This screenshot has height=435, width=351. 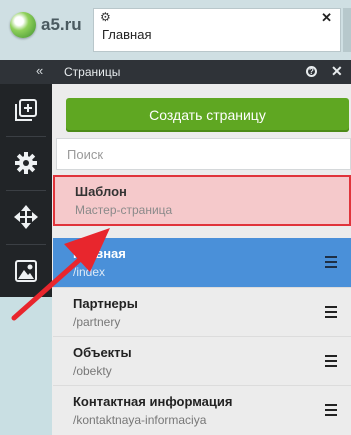 I want to click on move-tool, so click(x=26, y=217).